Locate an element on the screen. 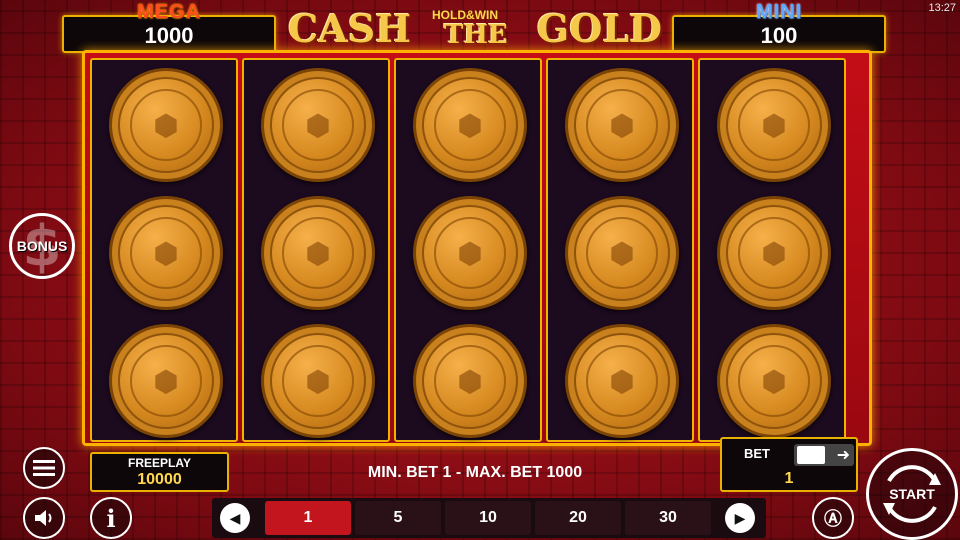 The height and width of the screenshot is (540, 960). bet-option: 5 is located at coordinates (398, 518).